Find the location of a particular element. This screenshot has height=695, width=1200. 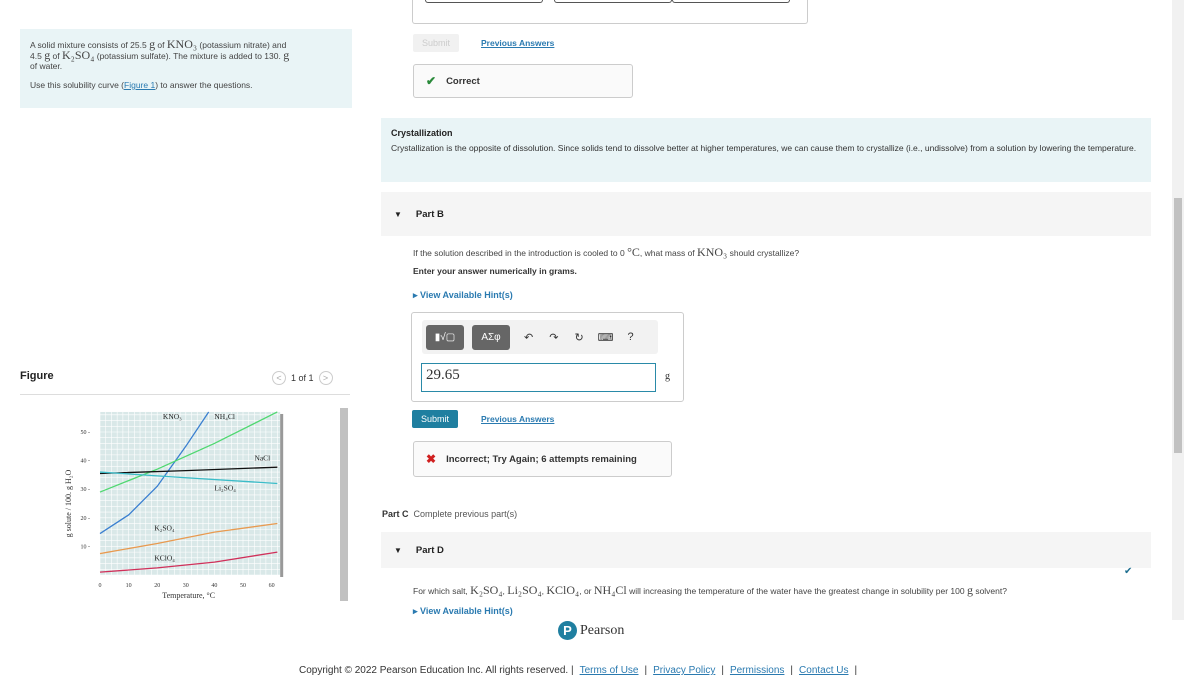

privacy-link: Privacy Policy is located at coordinates (684, 670).